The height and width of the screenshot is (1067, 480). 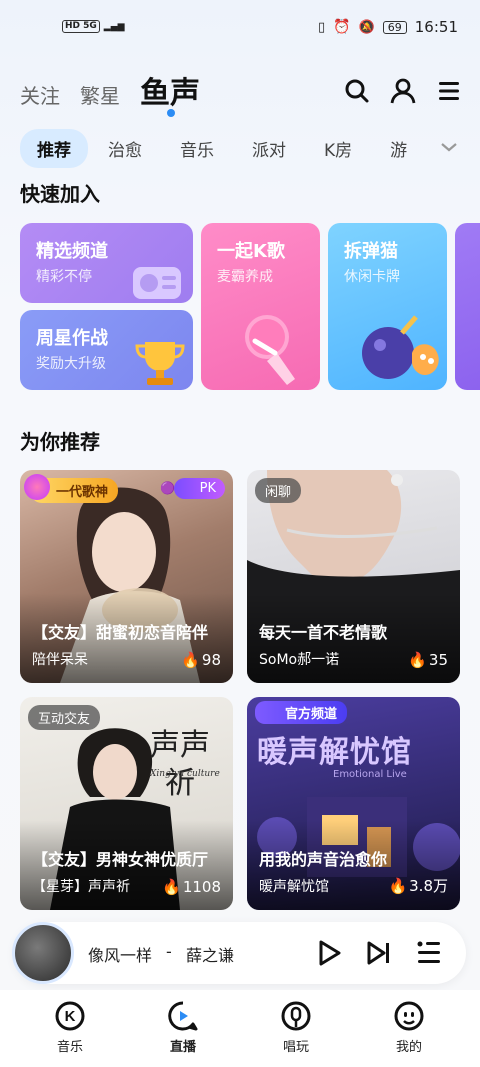 I want to click on signal-icon: ▂▄▆, so click(x=114, y=26).